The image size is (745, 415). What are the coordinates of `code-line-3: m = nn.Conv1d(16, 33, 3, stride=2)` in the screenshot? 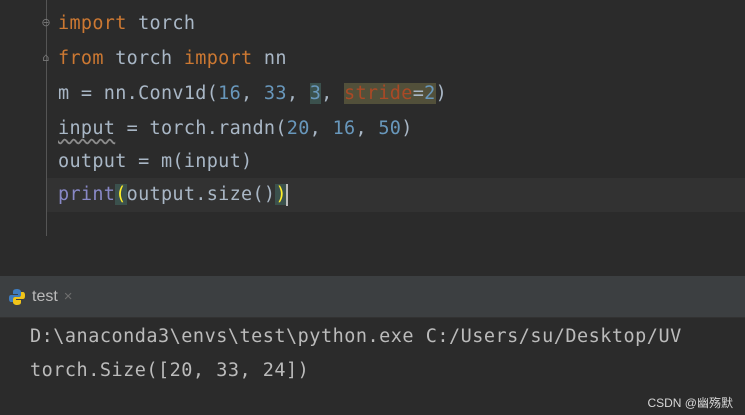 It's located at (252, 94).